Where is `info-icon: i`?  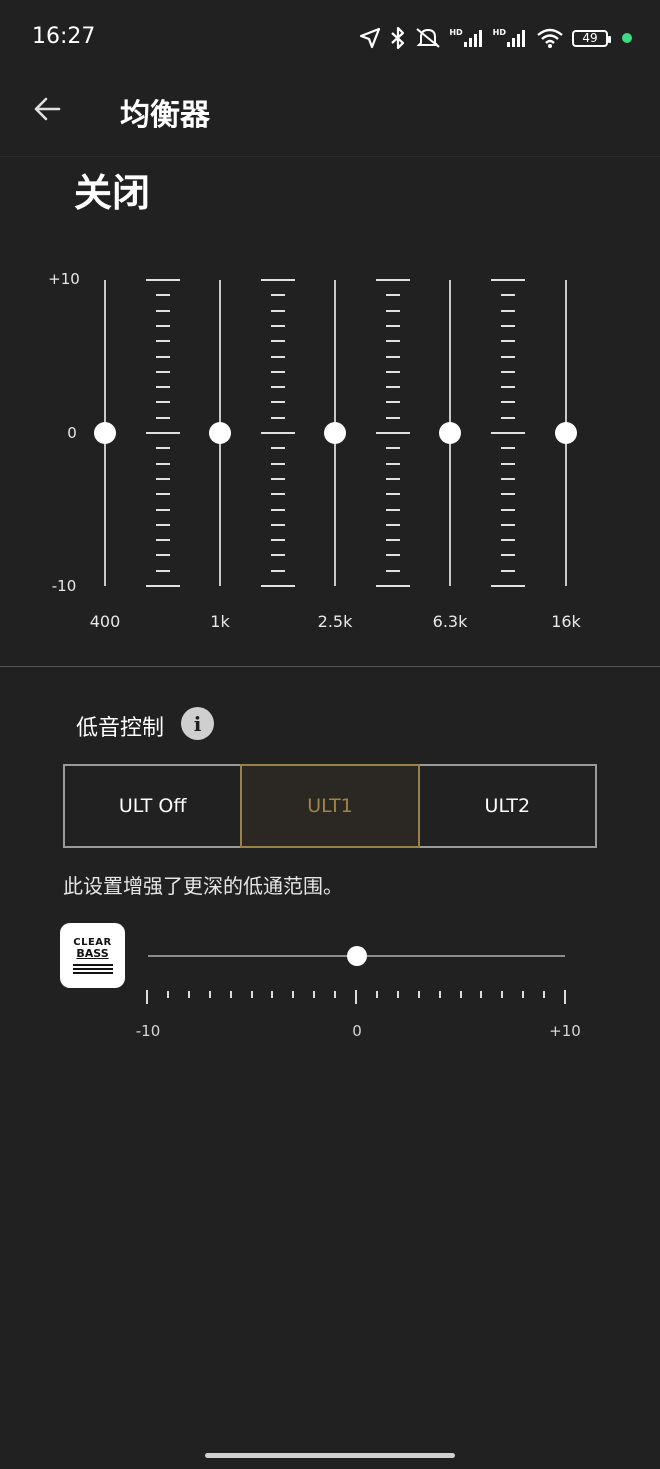 info-icon: i is located at coordinates (197, 723).